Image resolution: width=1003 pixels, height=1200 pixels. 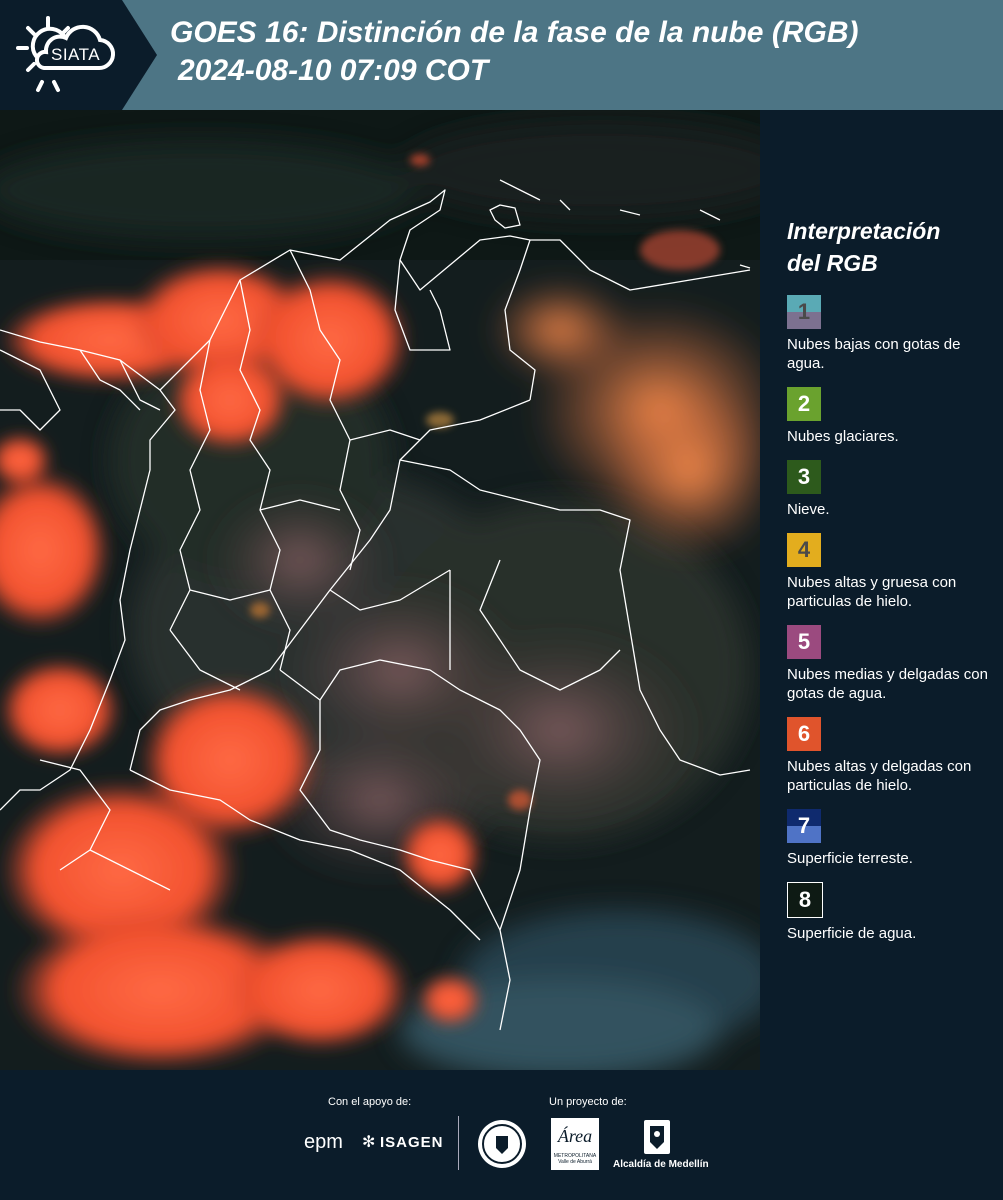 I want to click on support-label: Con el apoyo de:, so click(x=370, y=1102).